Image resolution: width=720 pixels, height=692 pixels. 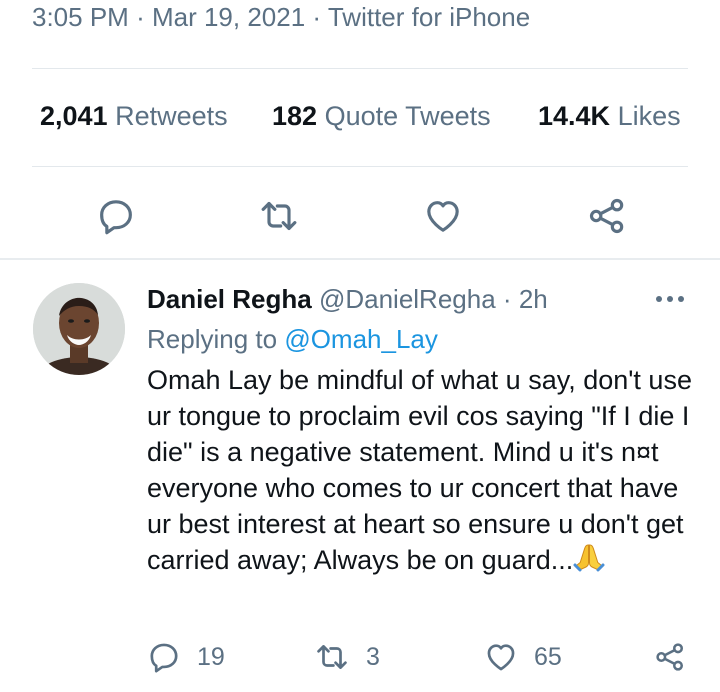 What do you see at coordinates (407, 299) in the screenshot?
I see `author-handle: @DanielRegha` at bounding box center [407, 299].